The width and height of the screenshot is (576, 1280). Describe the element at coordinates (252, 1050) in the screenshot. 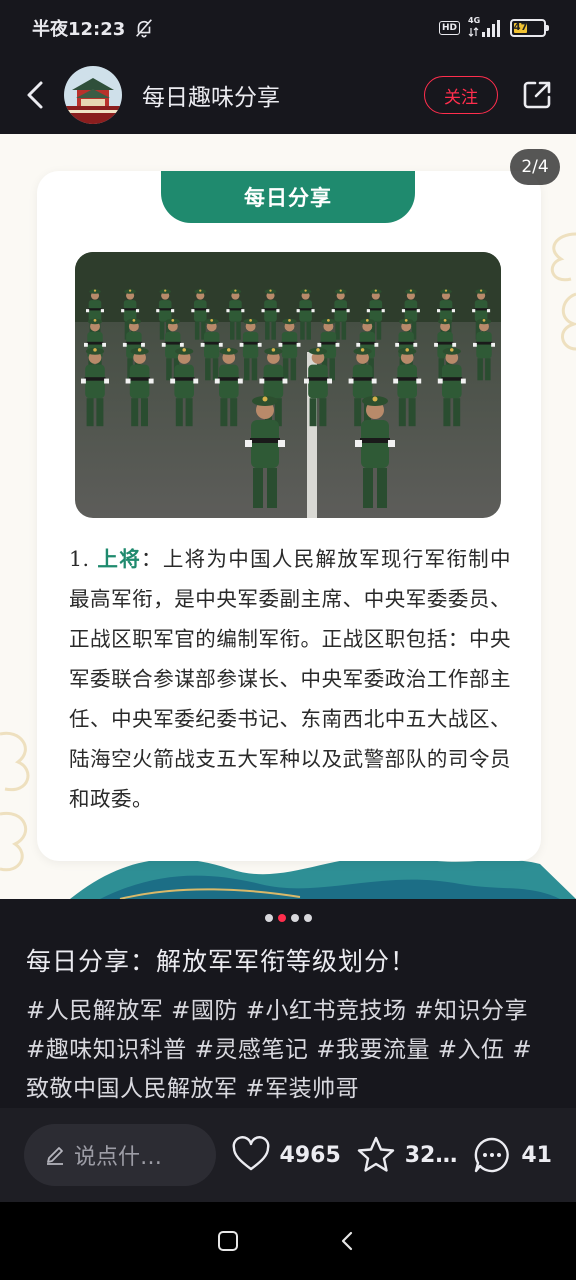

I see `hashtag-link: #灵感笔记` at that location.